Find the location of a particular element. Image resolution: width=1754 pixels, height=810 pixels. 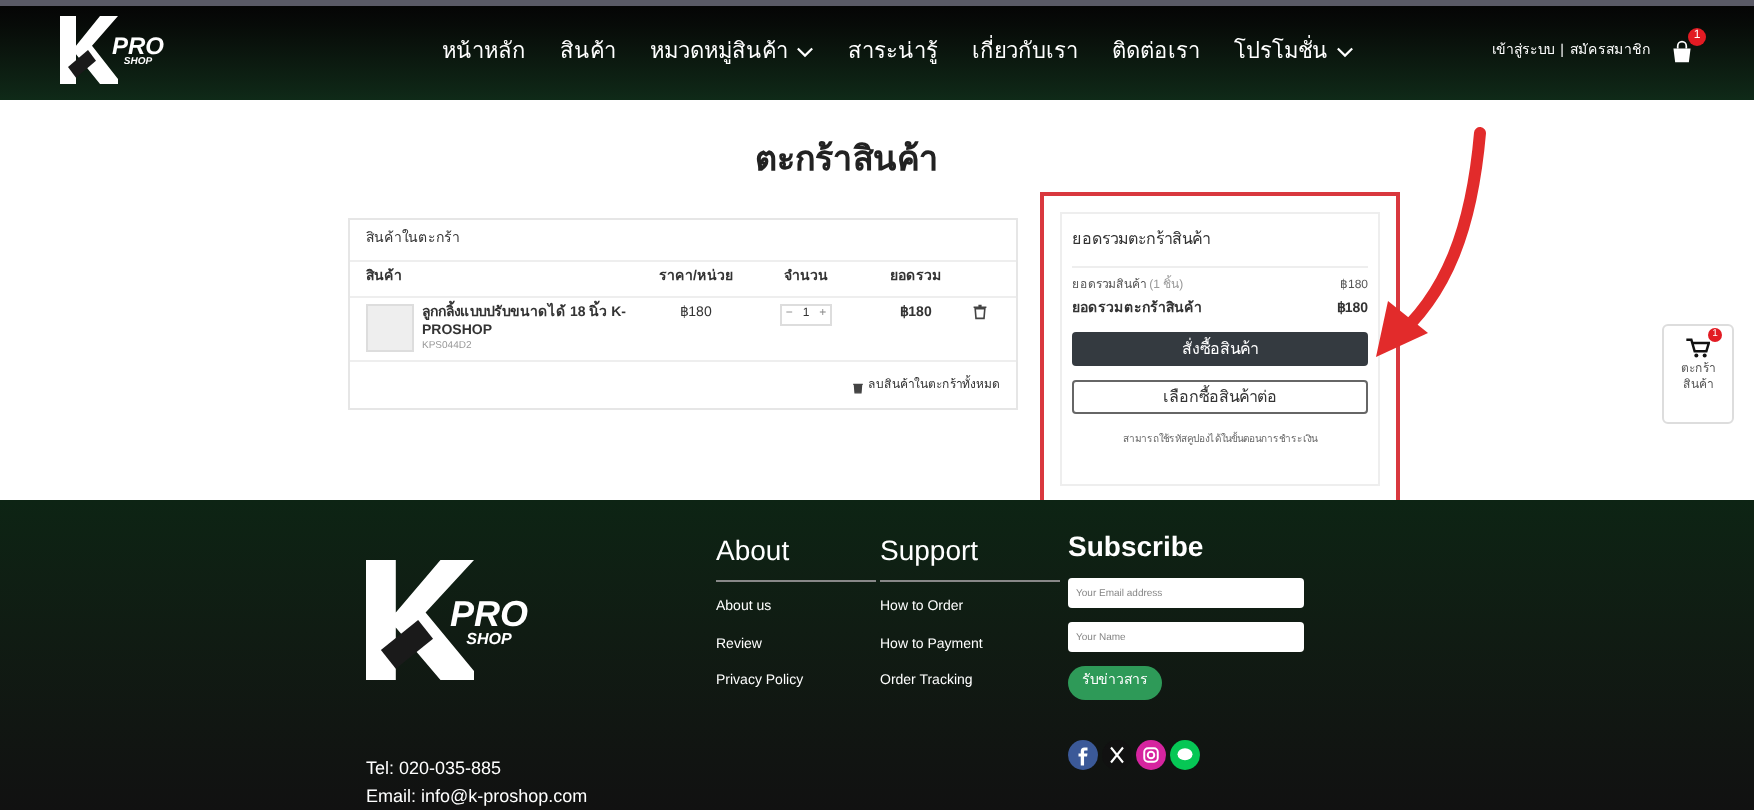

summary-title: ยอดรวมตะกร้าสินค้า is located at coordinates (1220, 240).